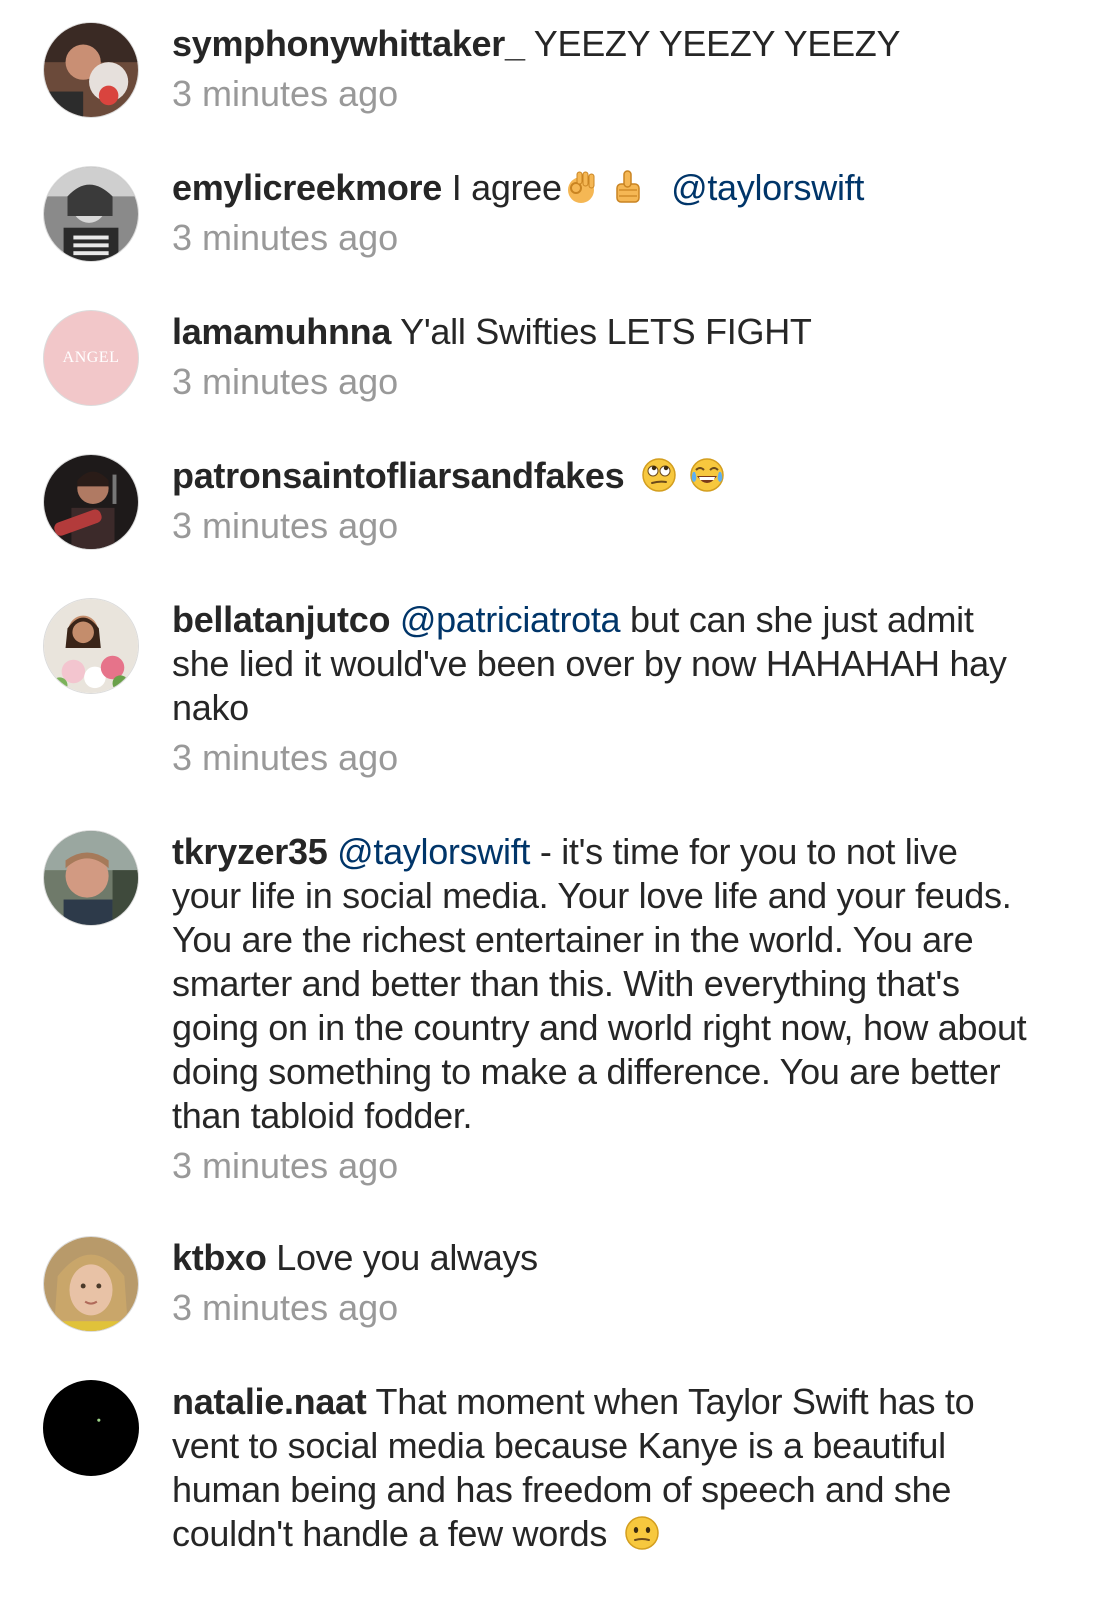 The width and height of the screenshot is (1098, 1600). I want to click on tears-of-joy-emoji-icon, so click(706, 475).